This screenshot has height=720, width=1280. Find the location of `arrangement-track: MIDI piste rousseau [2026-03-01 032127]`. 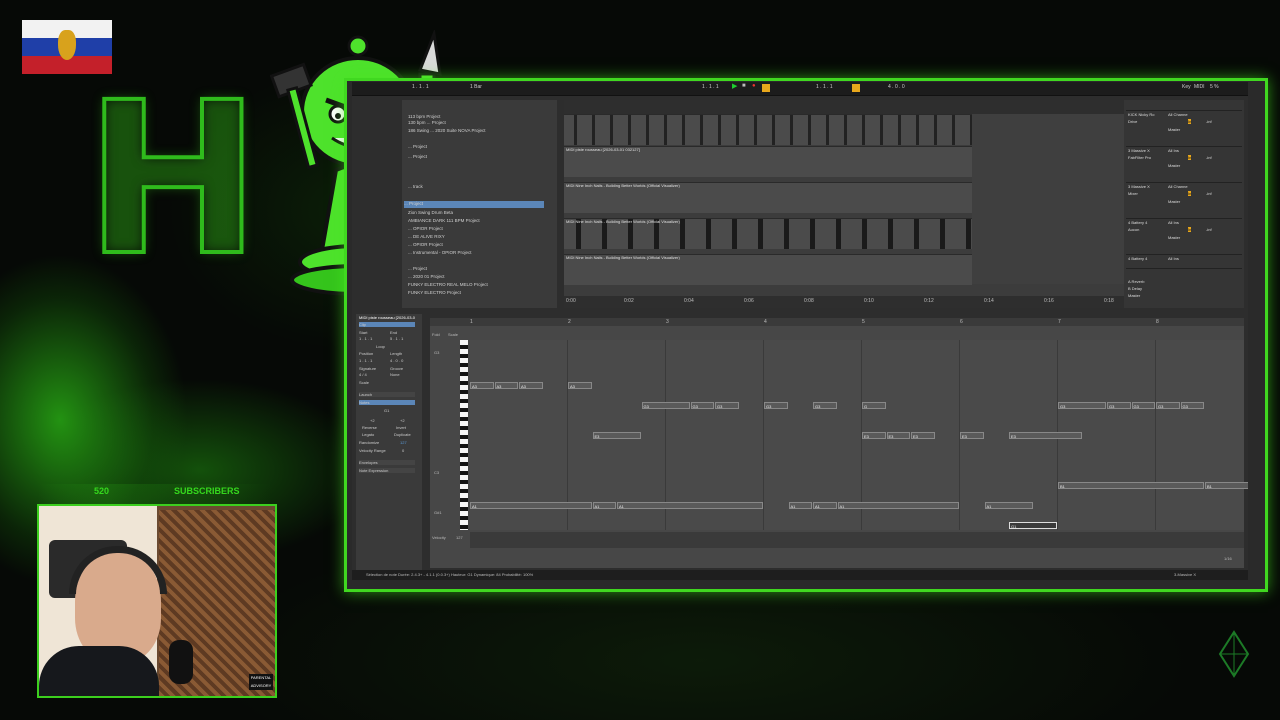

arrangement-track: MIDI piste rousseau [2026-03-01 032127] is located at coordinates (768, 161).